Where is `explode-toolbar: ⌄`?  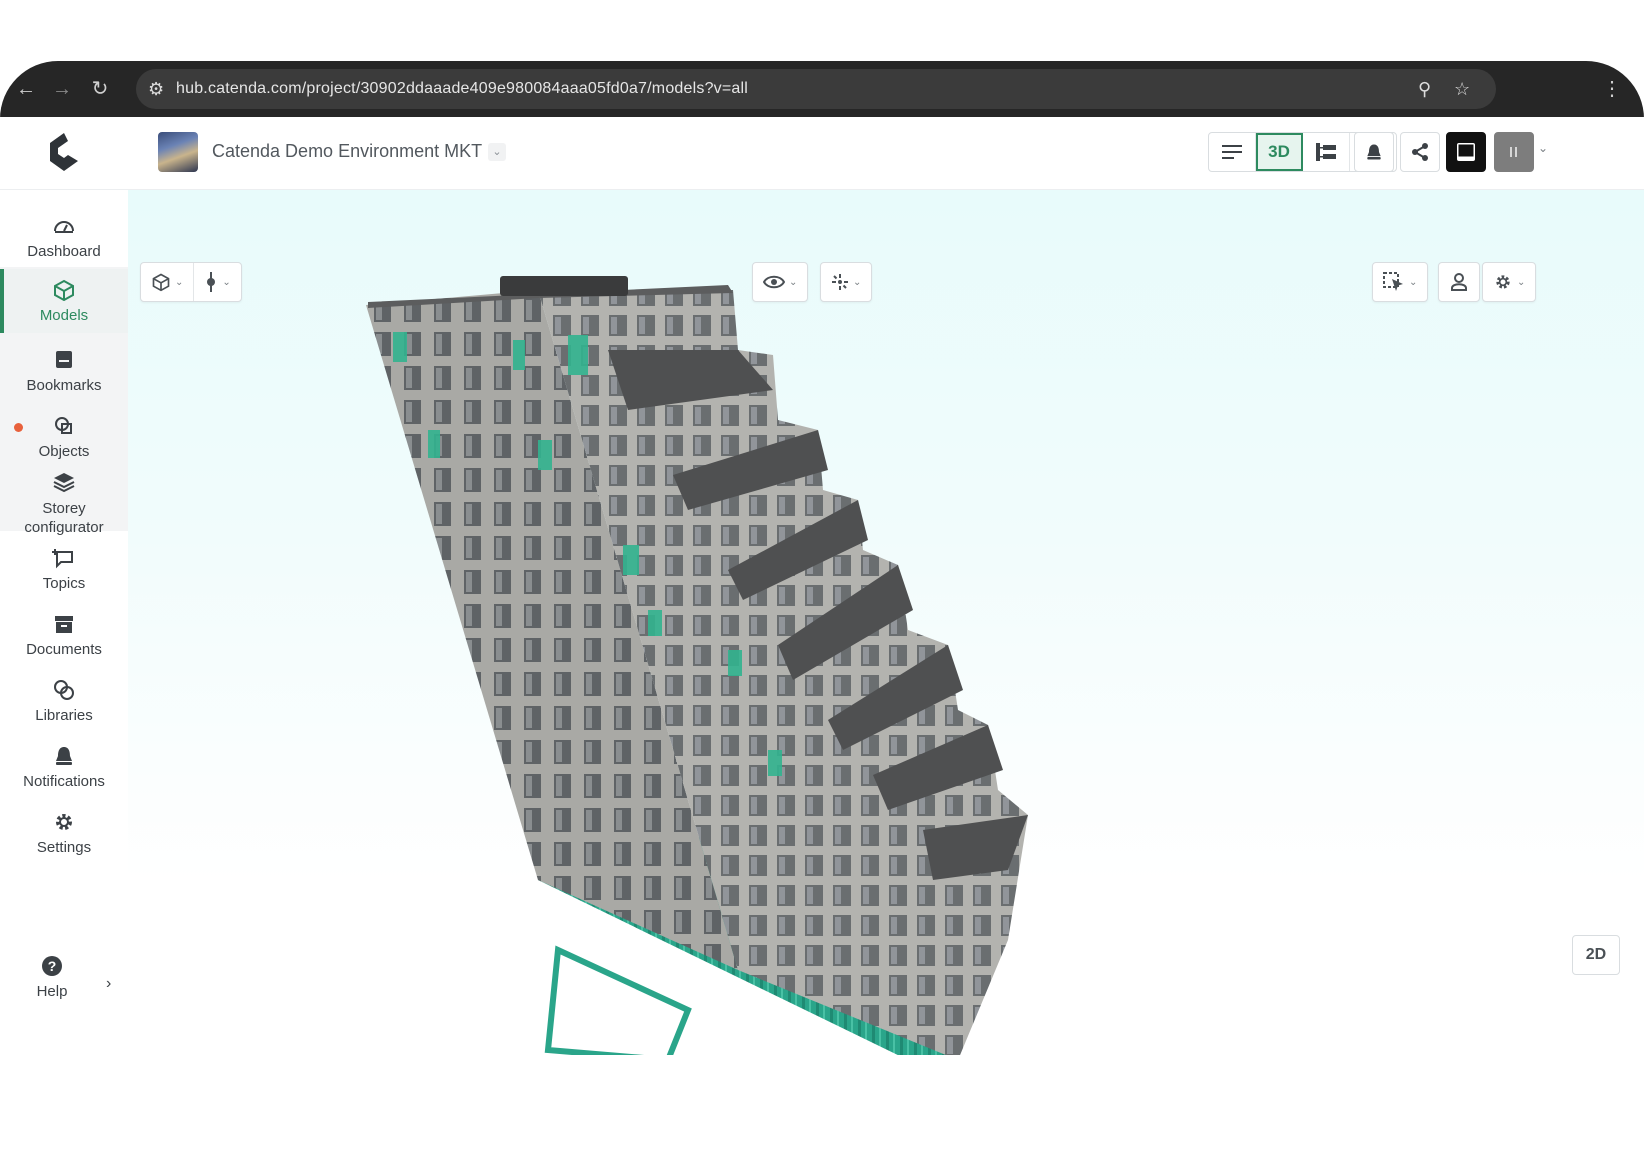 explode-toolbar: ⌄ is located at coordinates (846, 282).